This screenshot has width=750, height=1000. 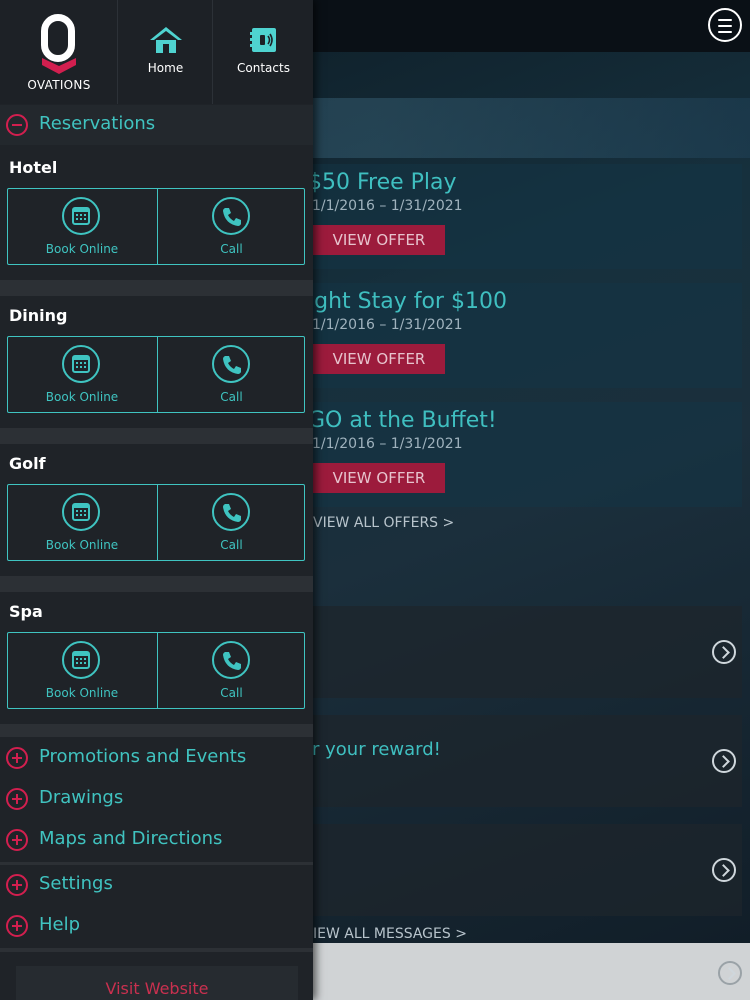 What do you see at coordinates (26, 611) in the screenshot?
I see `category-name: Spa` at bounding box center [26, 611].